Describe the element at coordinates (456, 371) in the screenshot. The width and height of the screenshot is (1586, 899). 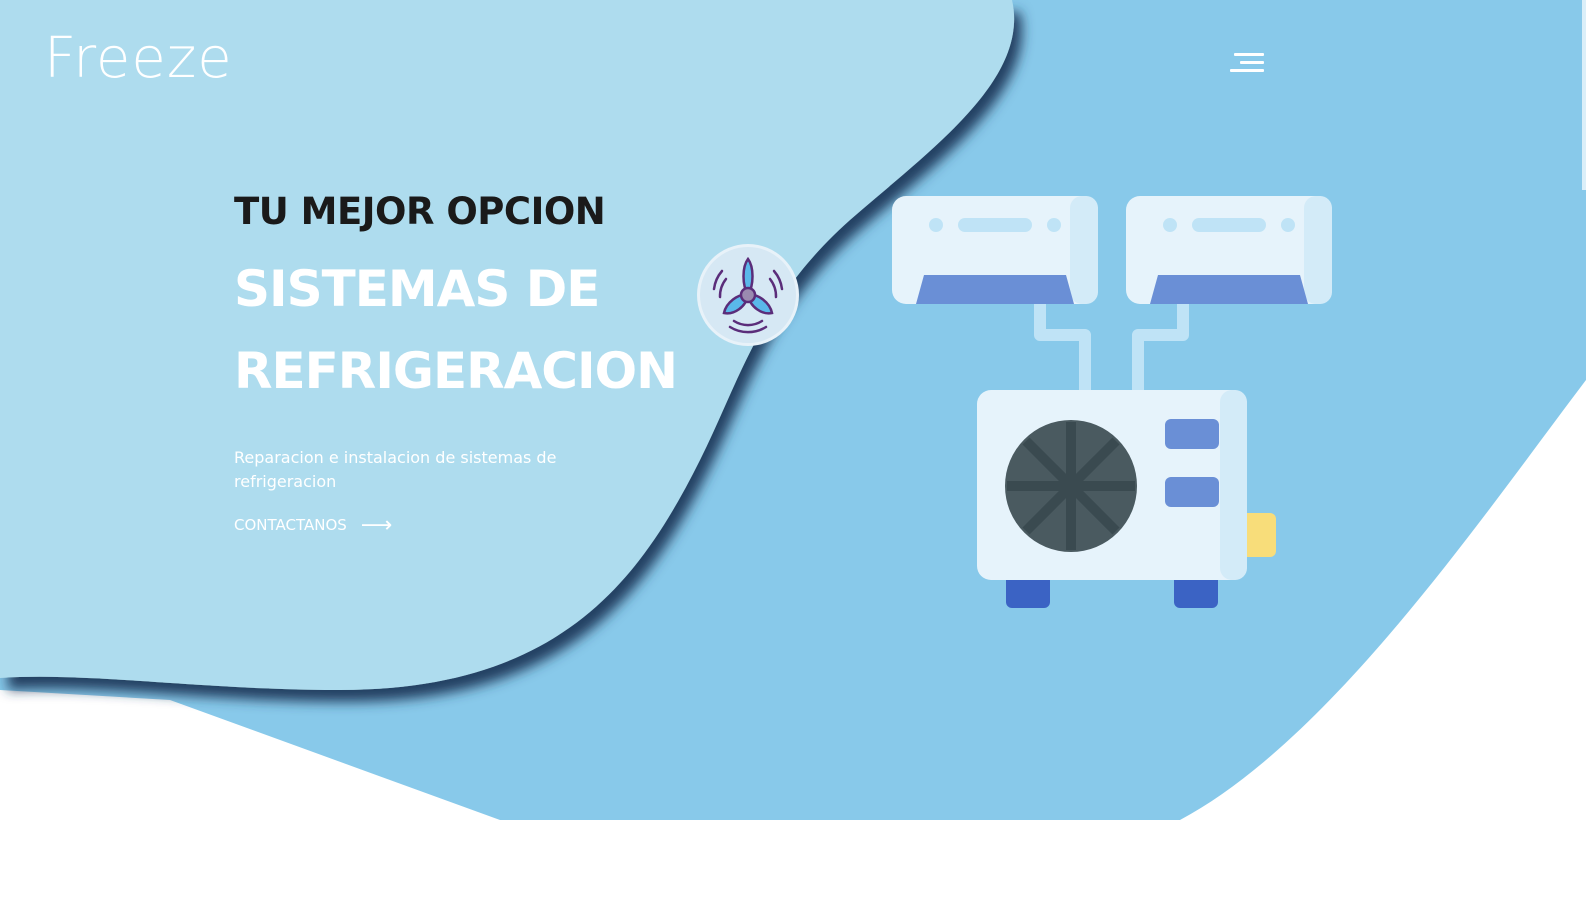
I see `headline-line-2: REFRIGERACION` at that location.